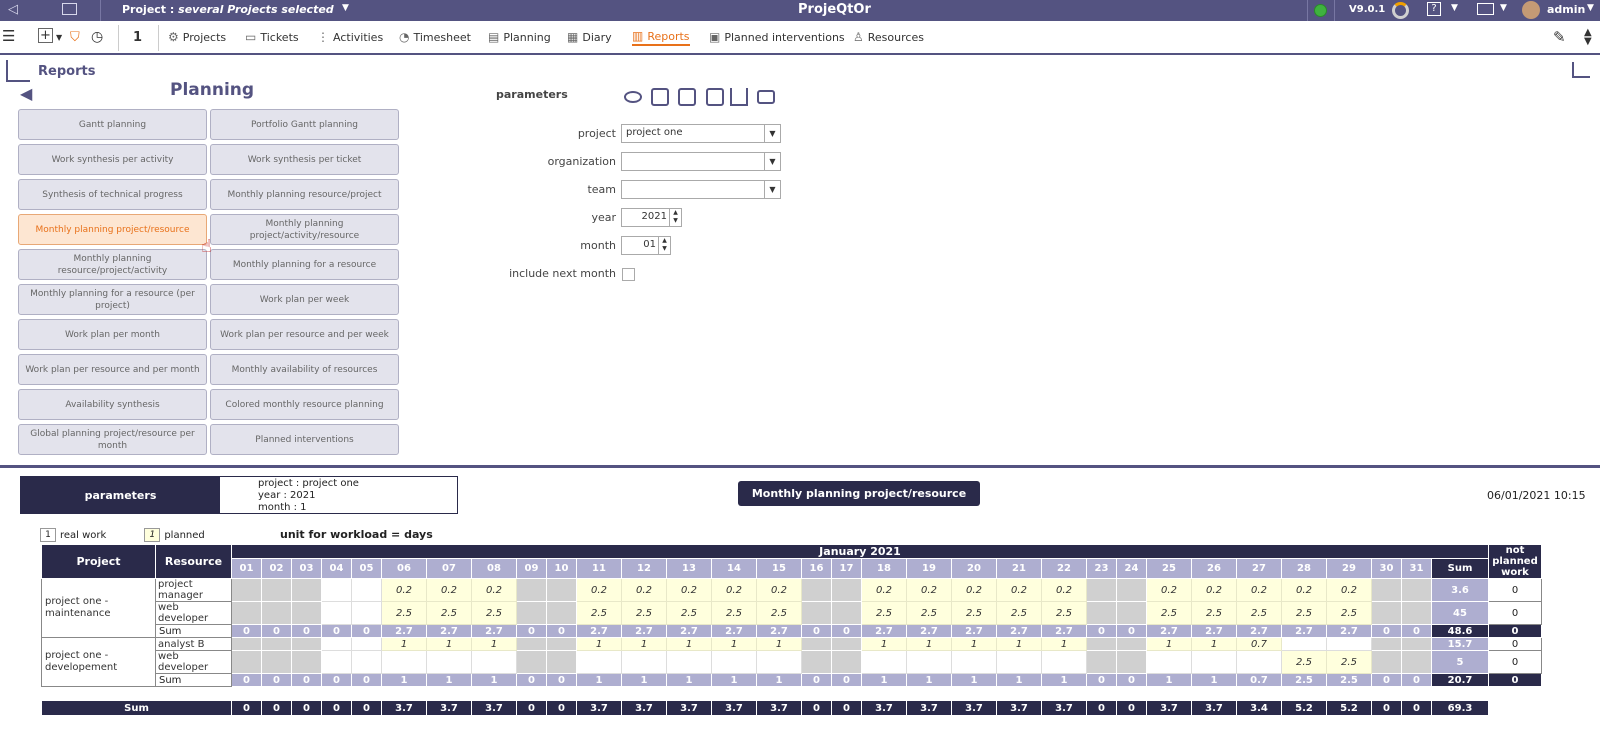 The height and width of the screenshot is (744, 1600). Describe the element at coordinates (442, 37) in the screenshot. I see `menu-label: Timesheet` at that location.